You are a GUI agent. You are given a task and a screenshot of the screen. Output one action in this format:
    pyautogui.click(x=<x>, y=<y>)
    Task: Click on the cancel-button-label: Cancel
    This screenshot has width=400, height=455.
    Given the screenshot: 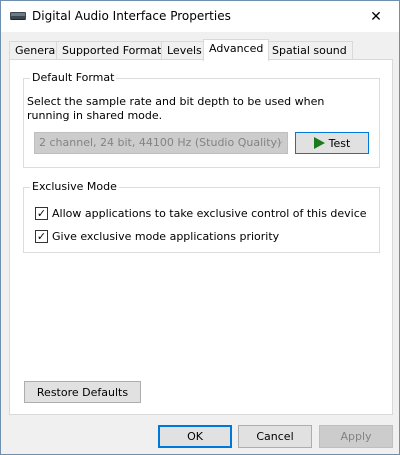 What is the action you would take?
    pyautogui.click(x=275, y=436)
    